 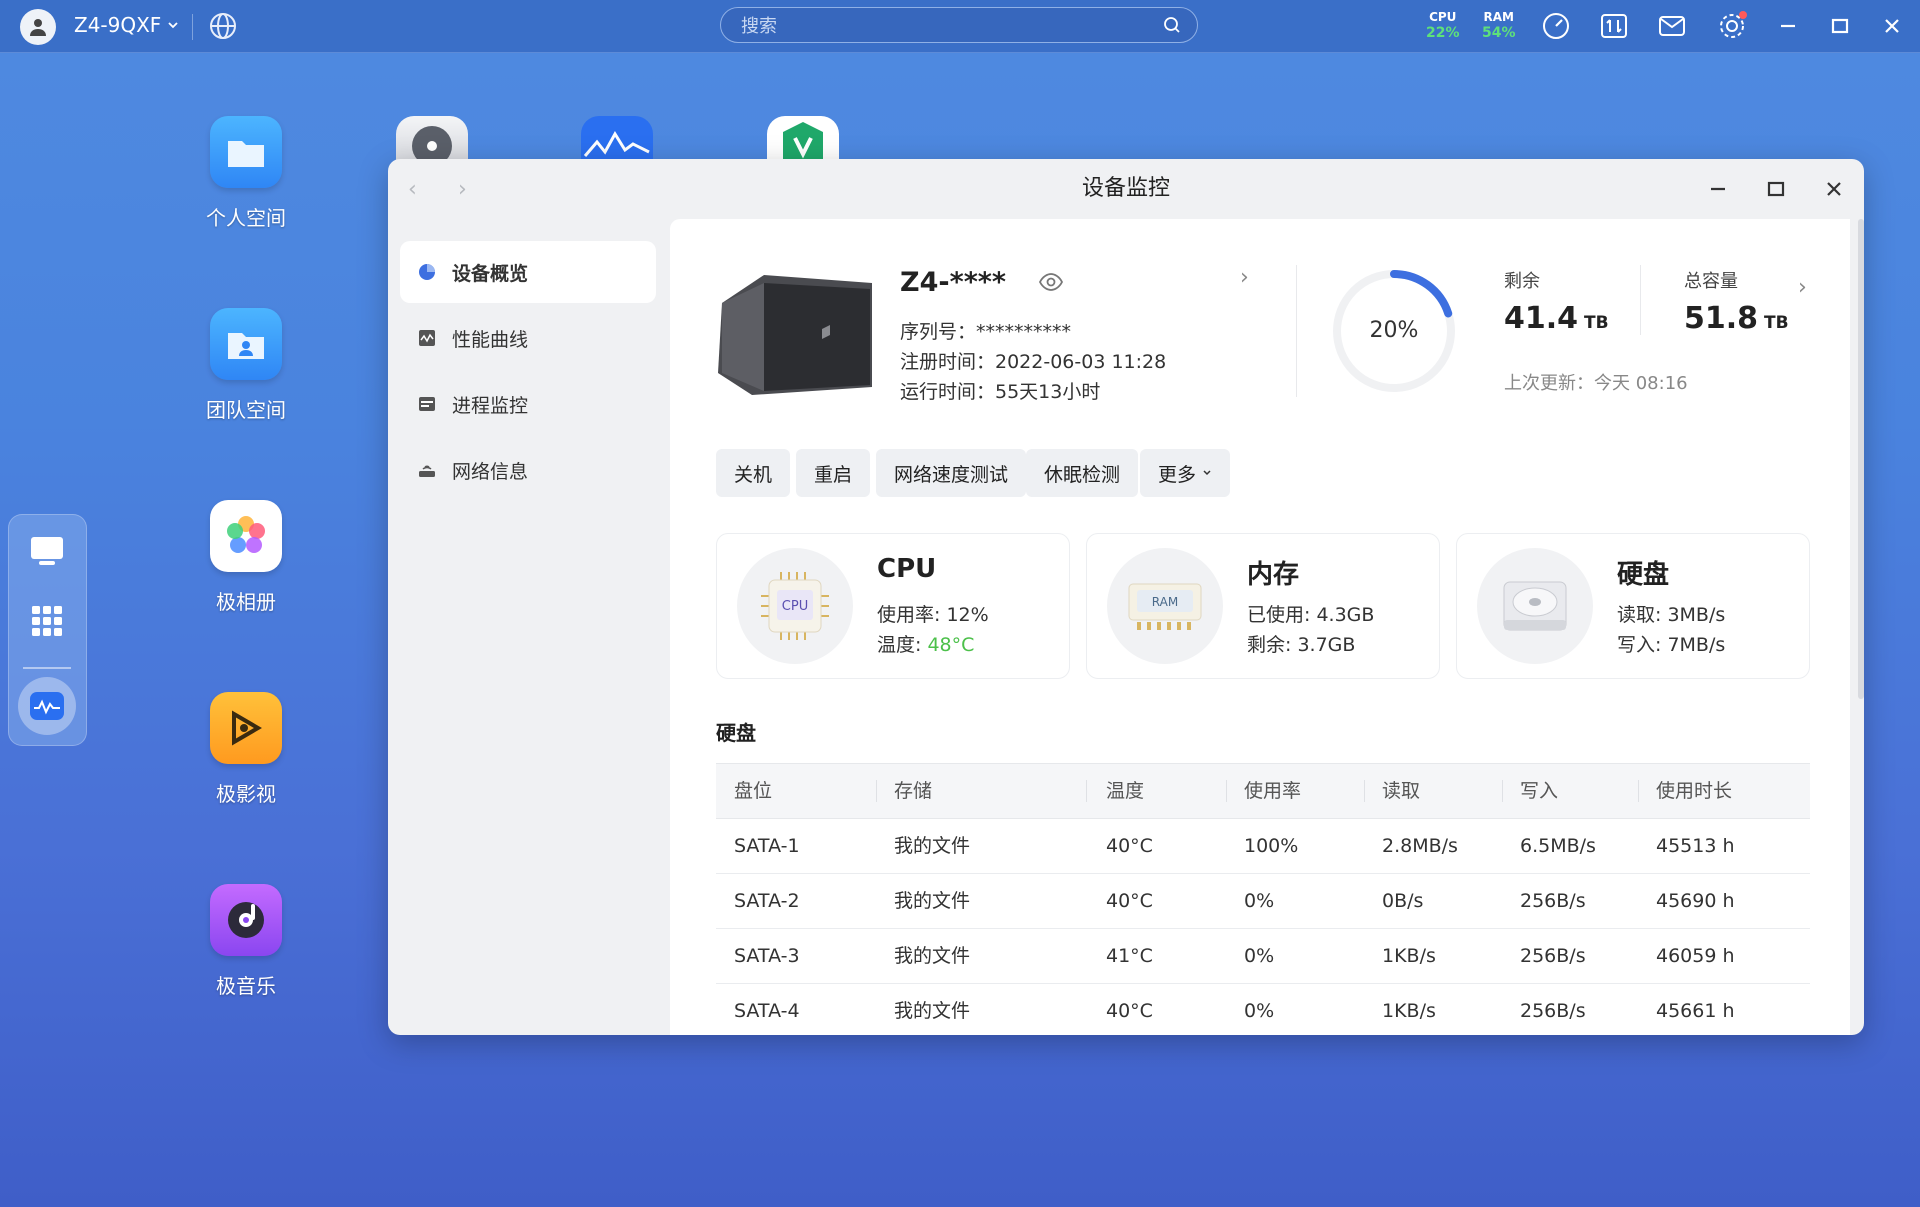 What do you see at coordinates (47, 706) in the screenshot?
I see `dock-device-monitor-button` at bounding box center [47, 706].